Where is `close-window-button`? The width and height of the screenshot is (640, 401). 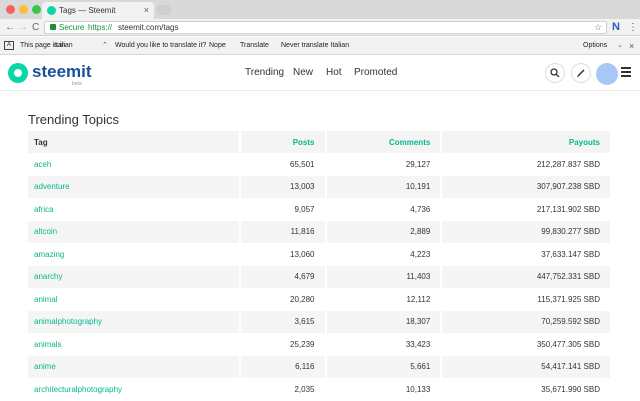
close-window-button is located at coordinates (10, 9).